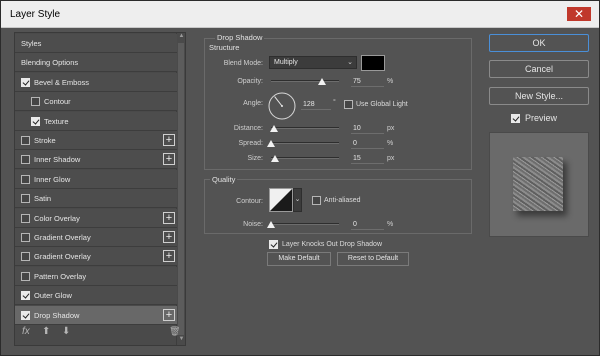 This screenshot has width=600, height=356. I want to click on spread-slider, so click(305, 143).